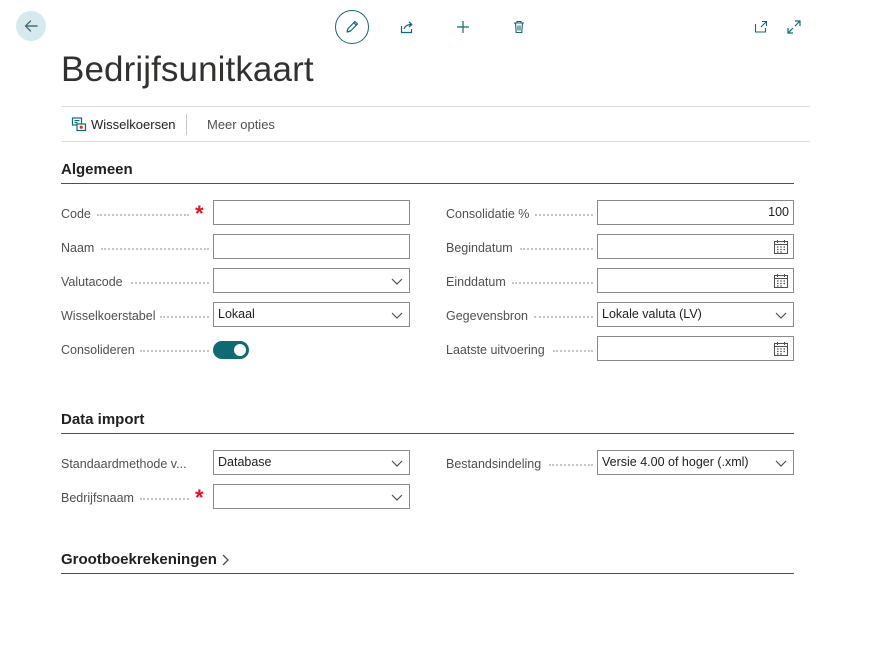  What do you see at coordinates (187, 69) in the screenshot?
I see `page-title: Bedrijfsunitkaart` at bounding box center [187, 69].